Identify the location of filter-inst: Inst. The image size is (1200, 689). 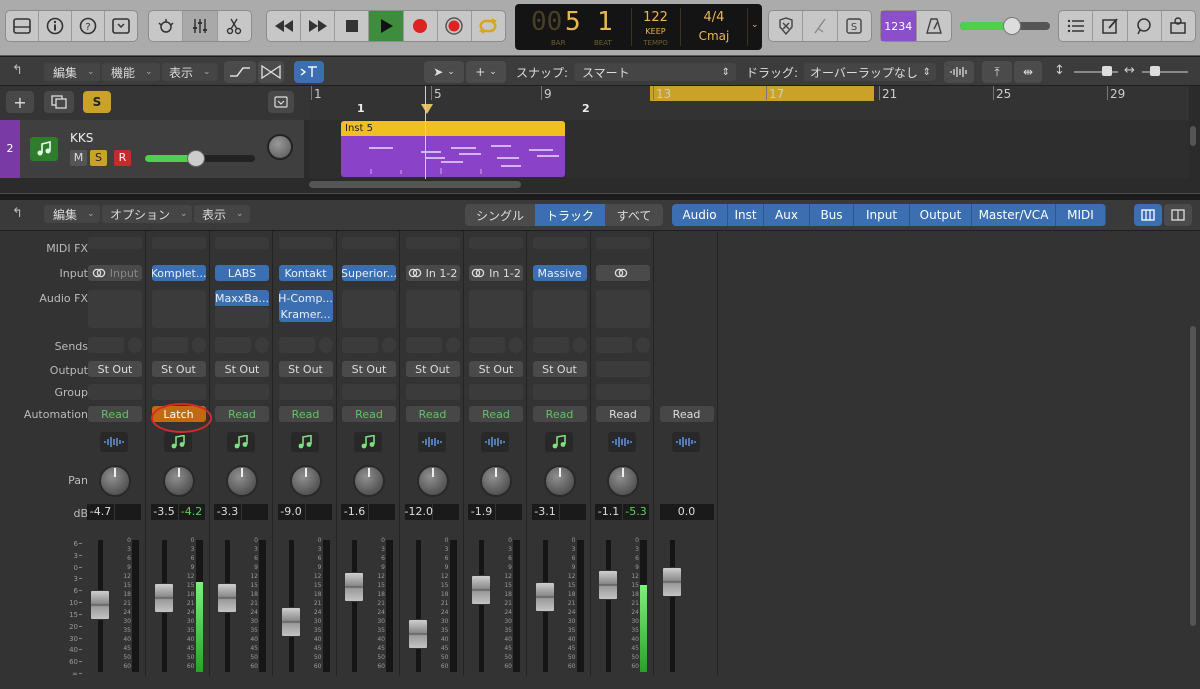
(746, 215).